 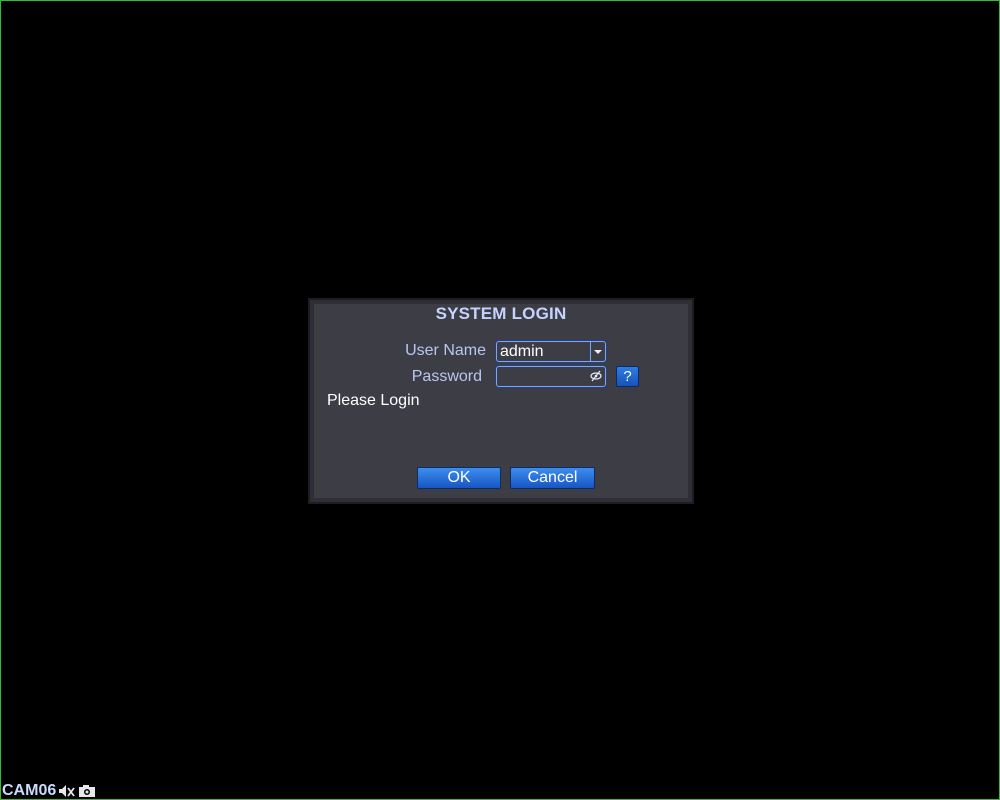 I want to click on ok-button: OK, so click(x=459, y=478).